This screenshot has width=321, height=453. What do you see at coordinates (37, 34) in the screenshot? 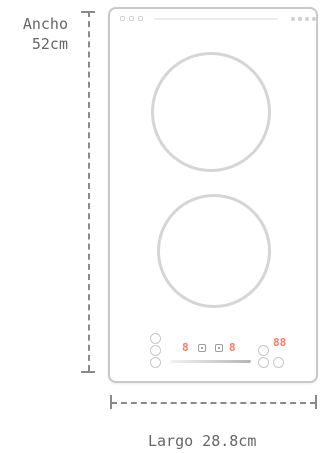
I see `height-dimension-label: Ancho 52cm` at bounding box center [37, 34].